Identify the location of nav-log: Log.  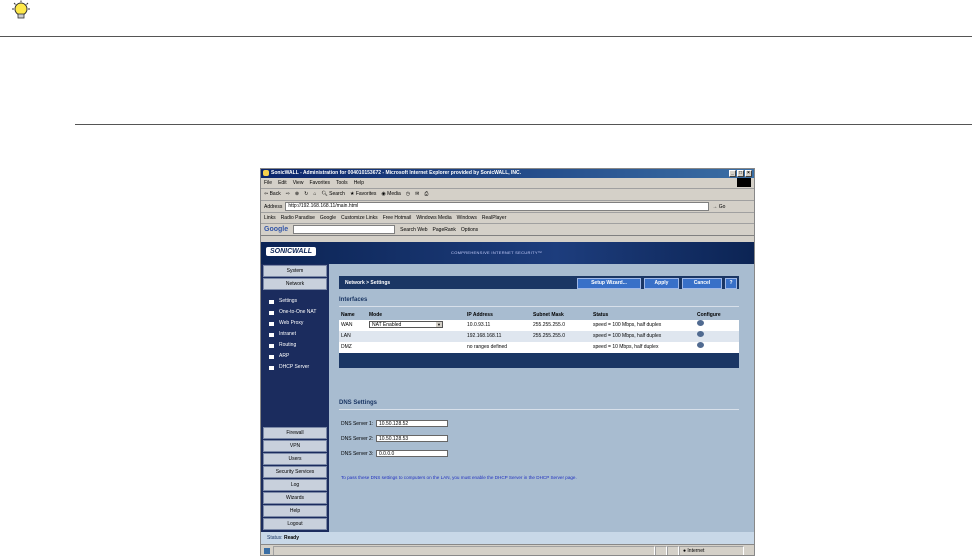
(295, 485).